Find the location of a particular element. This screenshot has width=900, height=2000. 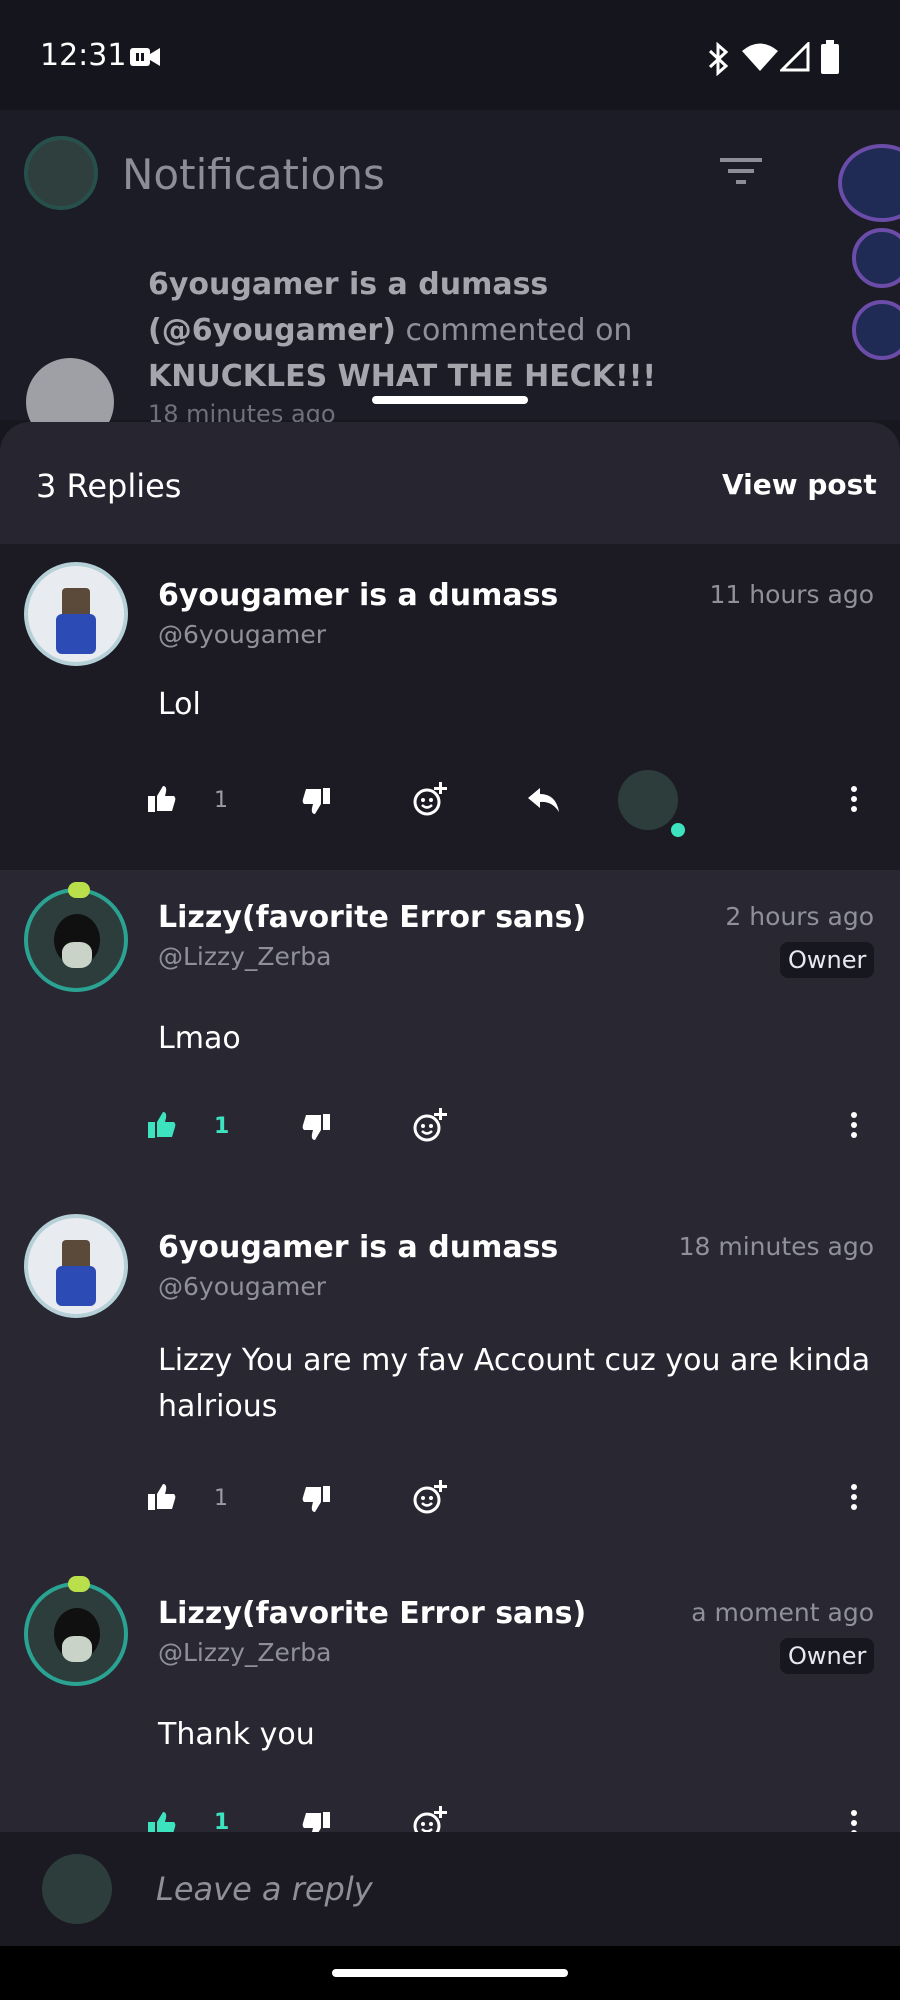

home-gesture-pill is located at coordinates (450, 1973).